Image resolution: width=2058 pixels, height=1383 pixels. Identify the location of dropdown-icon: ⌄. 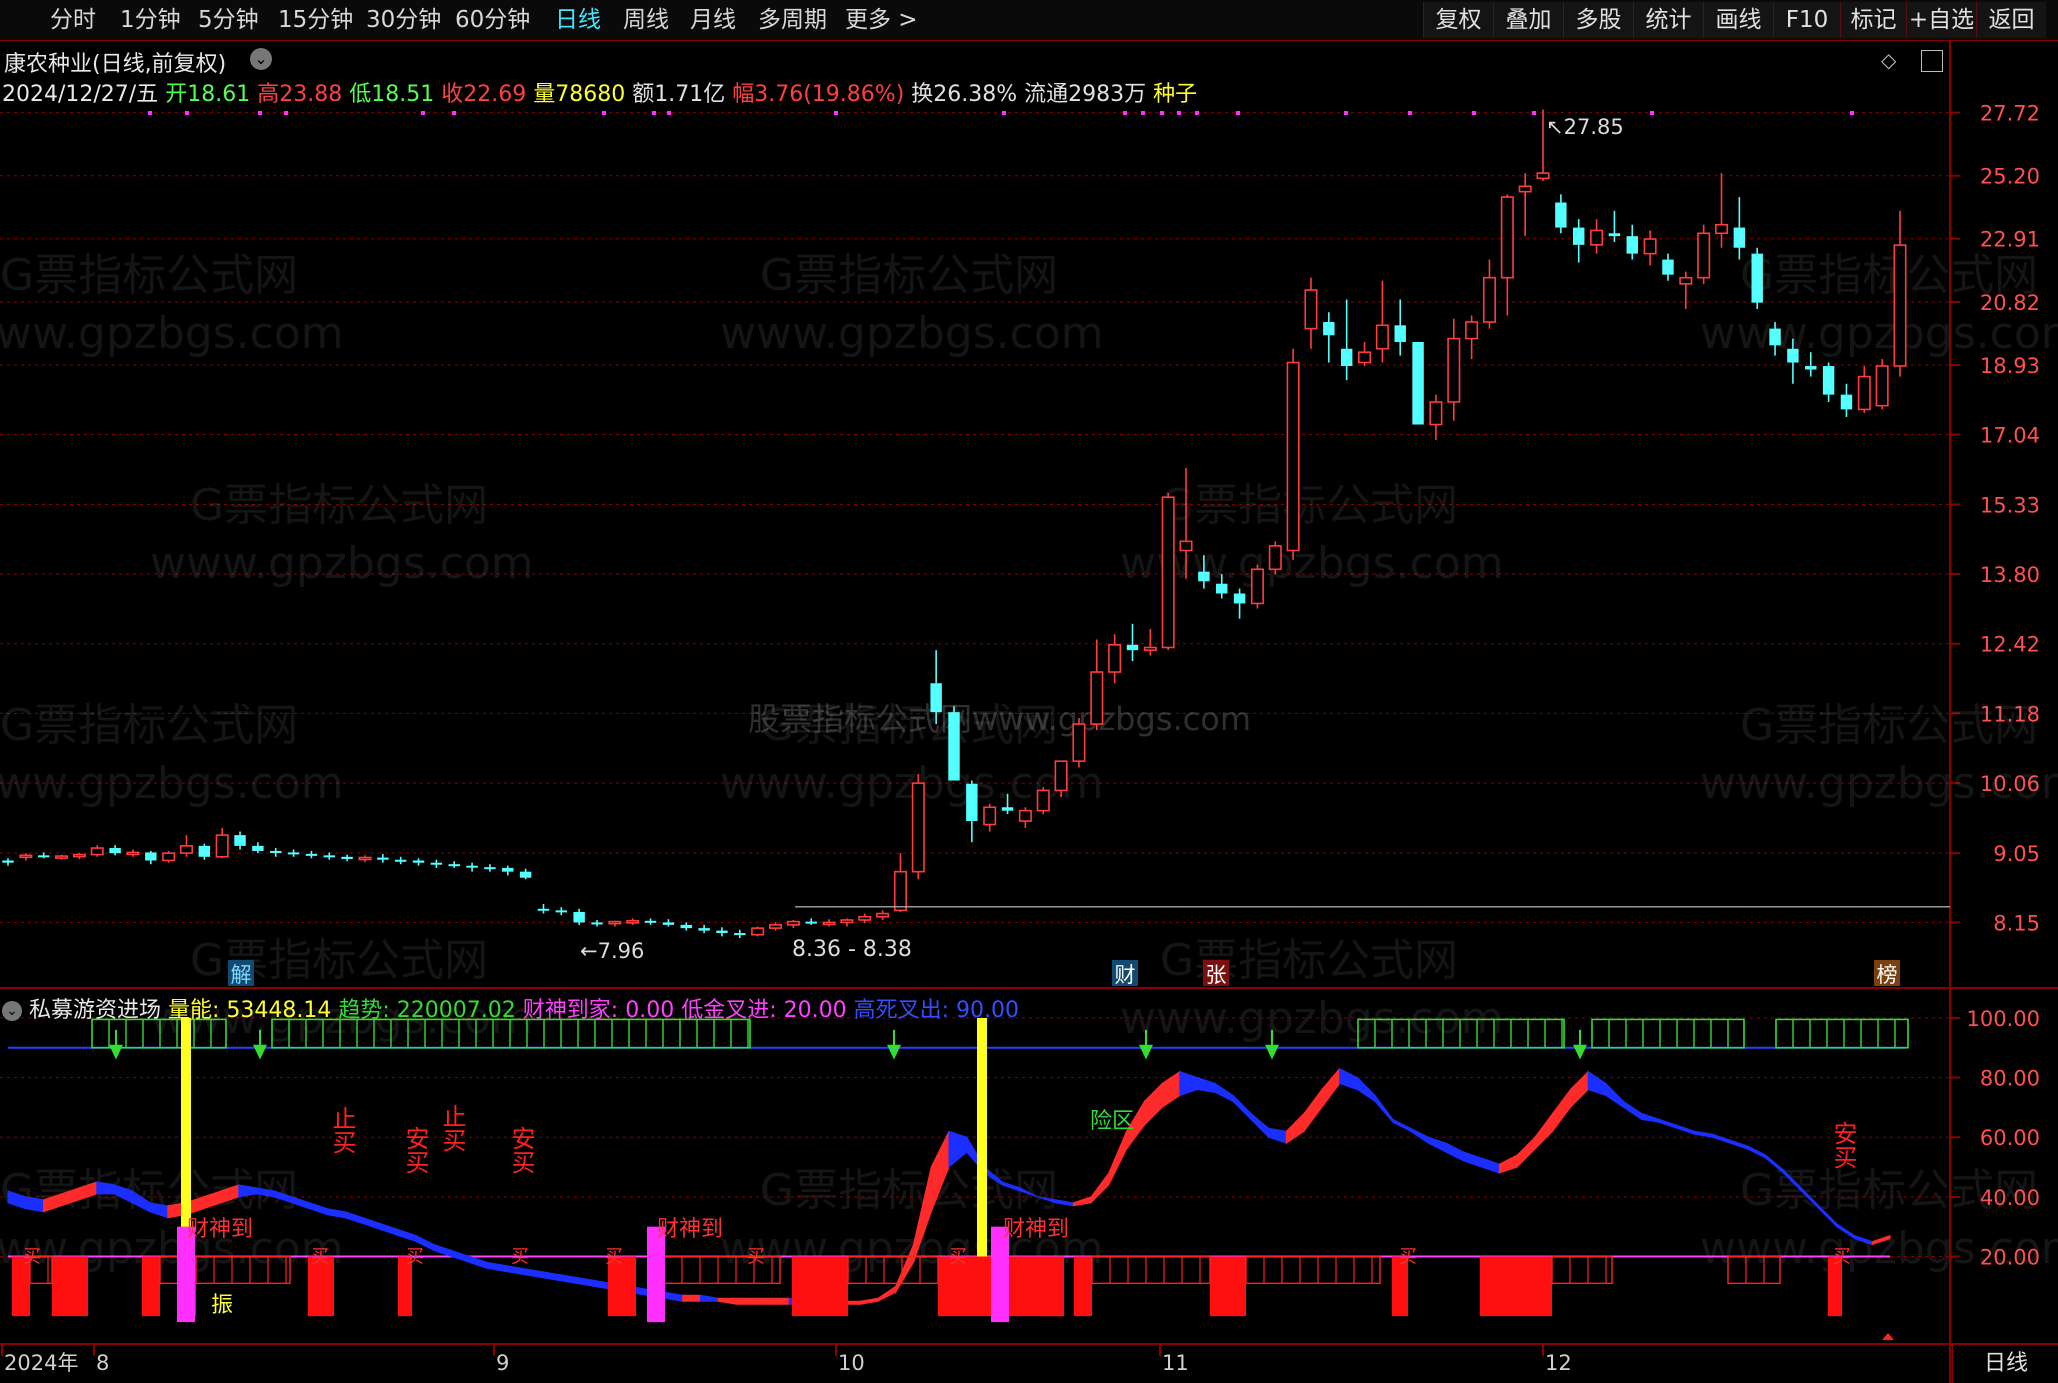
(261, 59).